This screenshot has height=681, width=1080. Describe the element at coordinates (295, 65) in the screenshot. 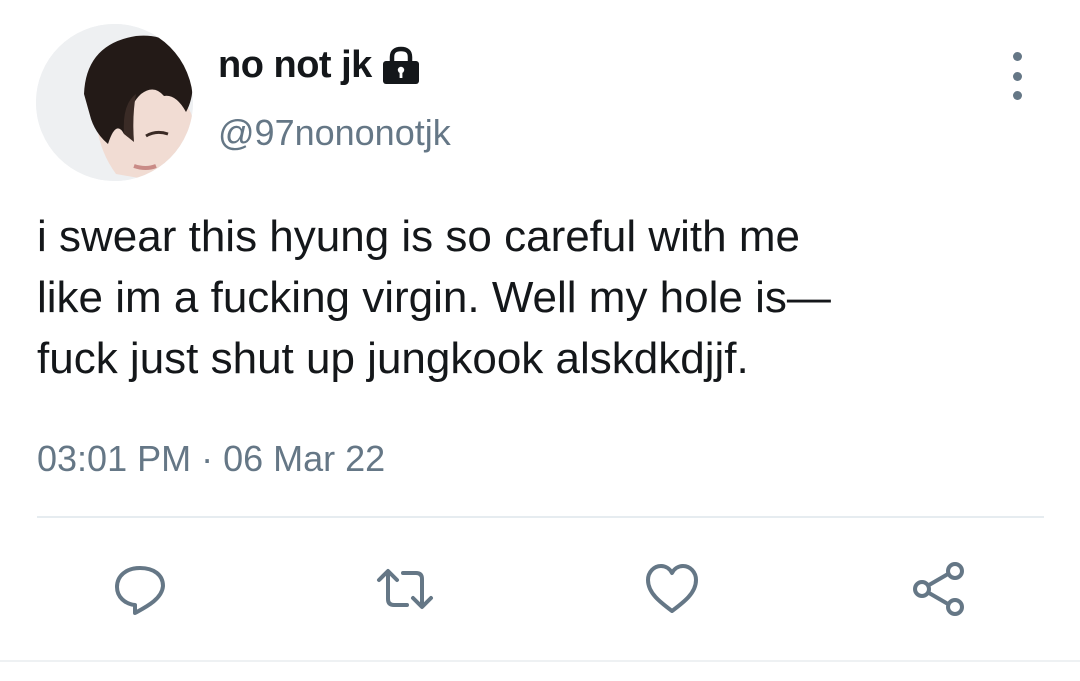

I see `display-name: no not jk` at that location.